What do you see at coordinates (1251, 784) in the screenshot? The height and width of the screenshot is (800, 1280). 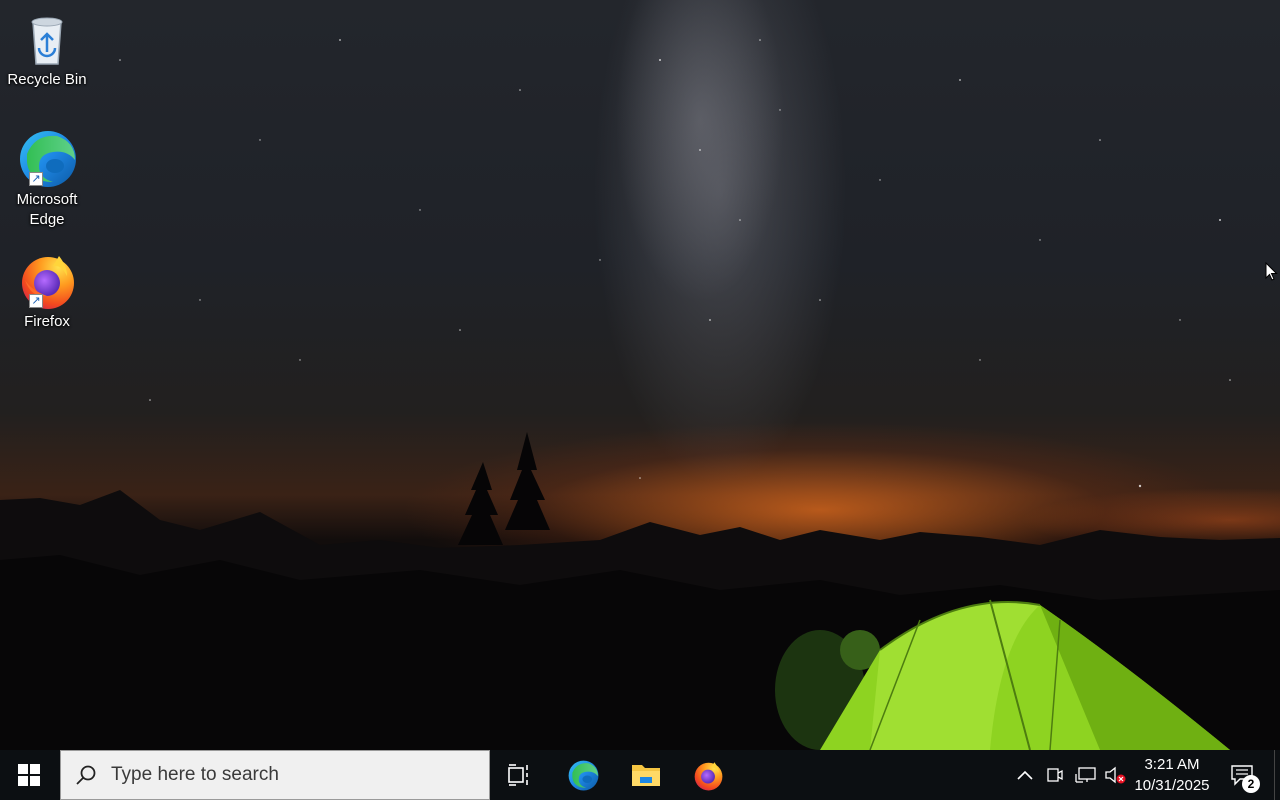 I see `notification-count-badge: 2` at bounding box center [1251, 784].